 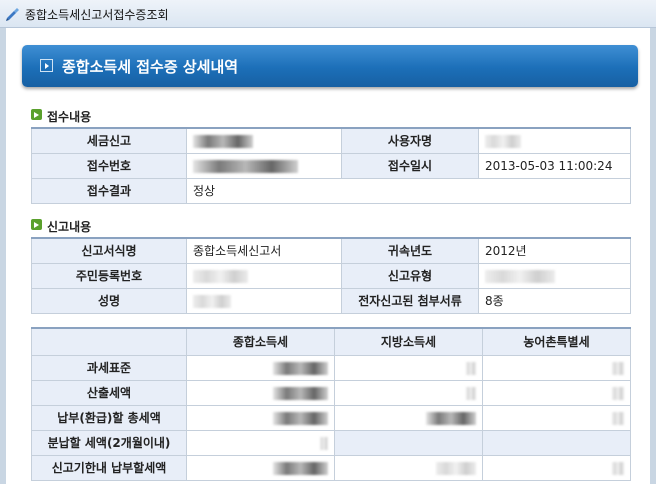 What do you see at coordinates (109, 341) in the screenshot?
I see `corner-cell` at bounding box center [109, 341].